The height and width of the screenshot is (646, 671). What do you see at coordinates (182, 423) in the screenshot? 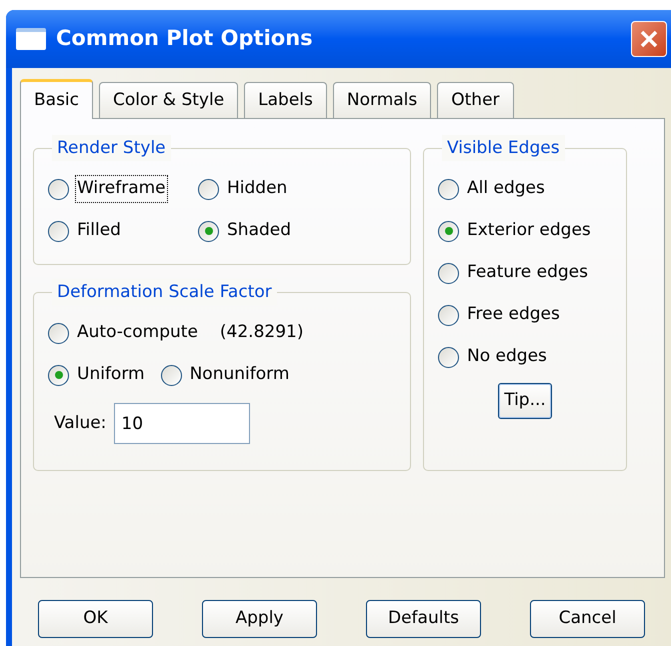
I see `value-field: 10` at bounding box center [182, 423].